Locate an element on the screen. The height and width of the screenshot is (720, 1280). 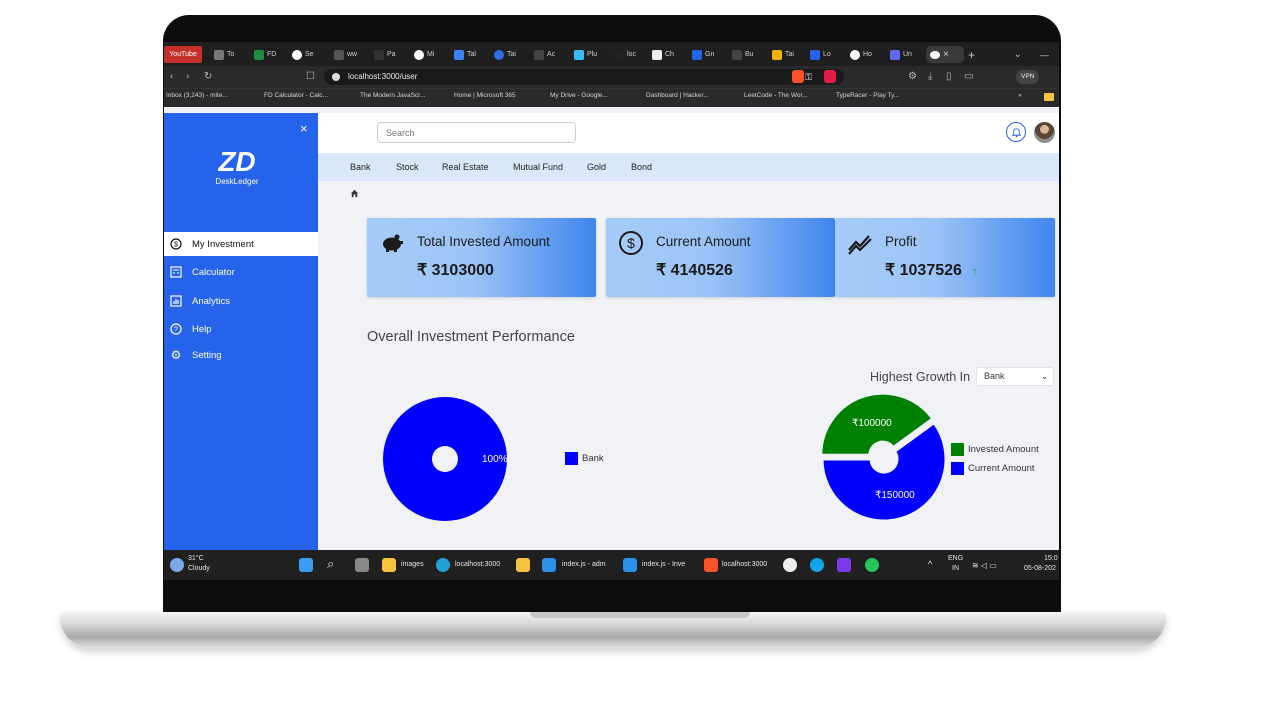
charts-layer: 100% ₹100000 ₹150000 is located at coordinates (665, 457).